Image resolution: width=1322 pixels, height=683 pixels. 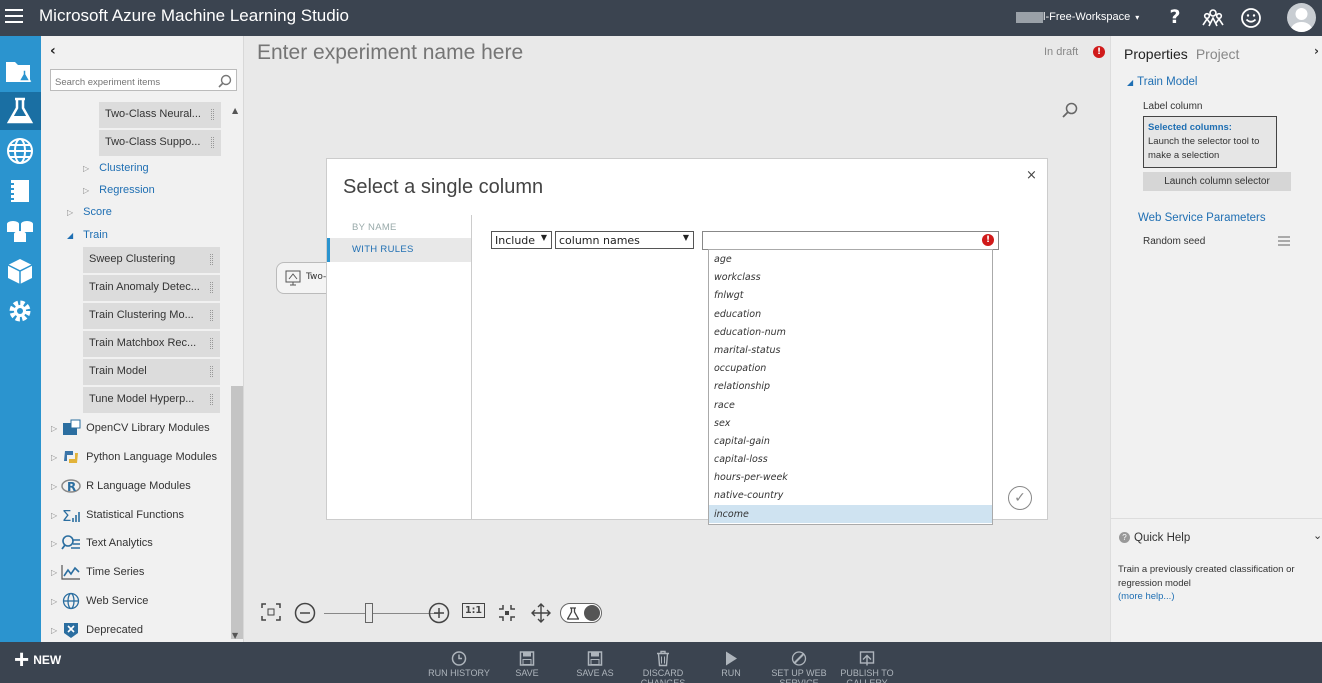 I want to click on column-option: fnlwgt, so click(x=850, y=295).